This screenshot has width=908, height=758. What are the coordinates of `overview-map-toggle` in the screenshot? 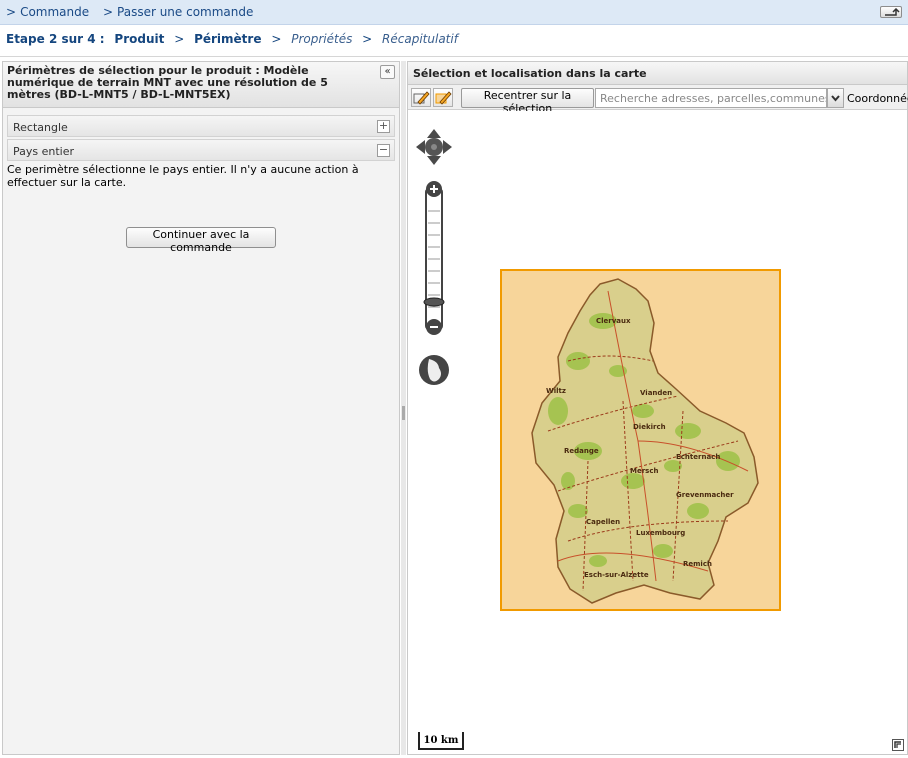 It's located at (898, 745).